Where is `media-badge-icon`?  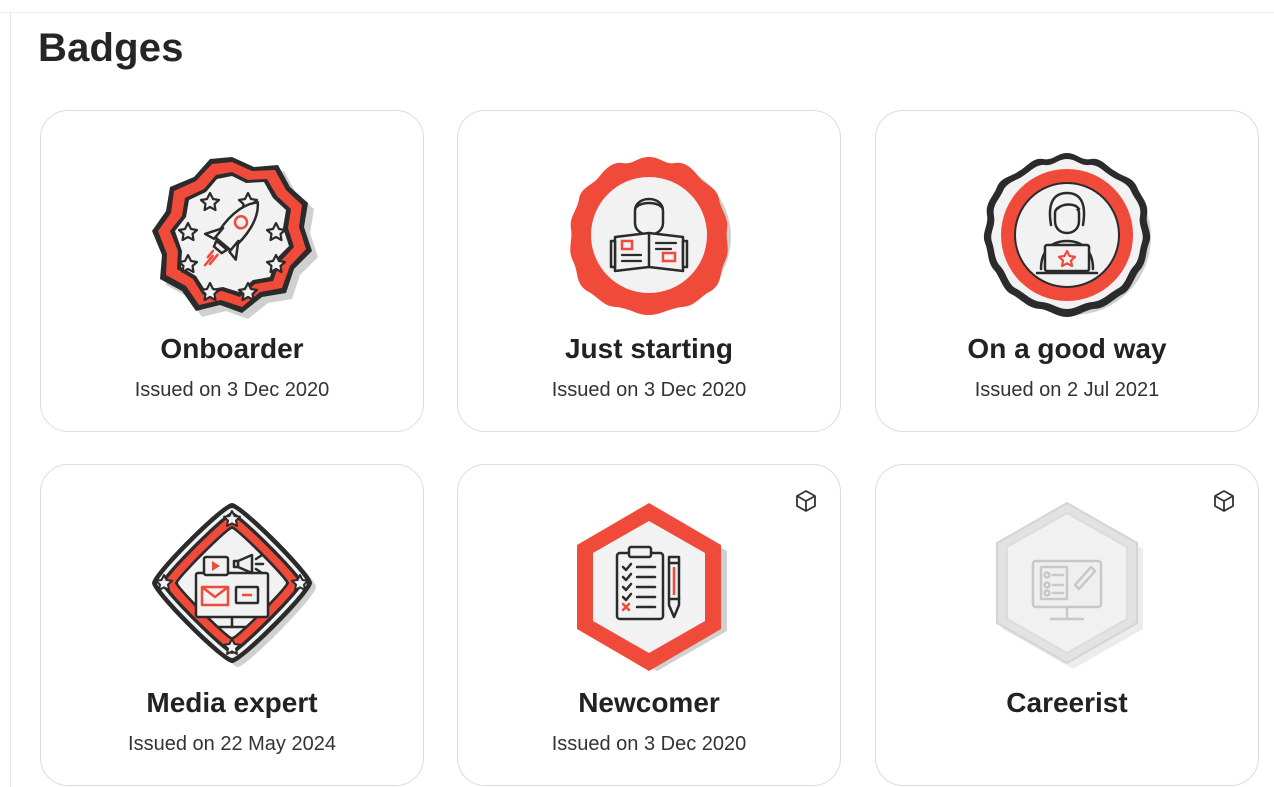 media-badge-icon is located at coordinates (234, 585).